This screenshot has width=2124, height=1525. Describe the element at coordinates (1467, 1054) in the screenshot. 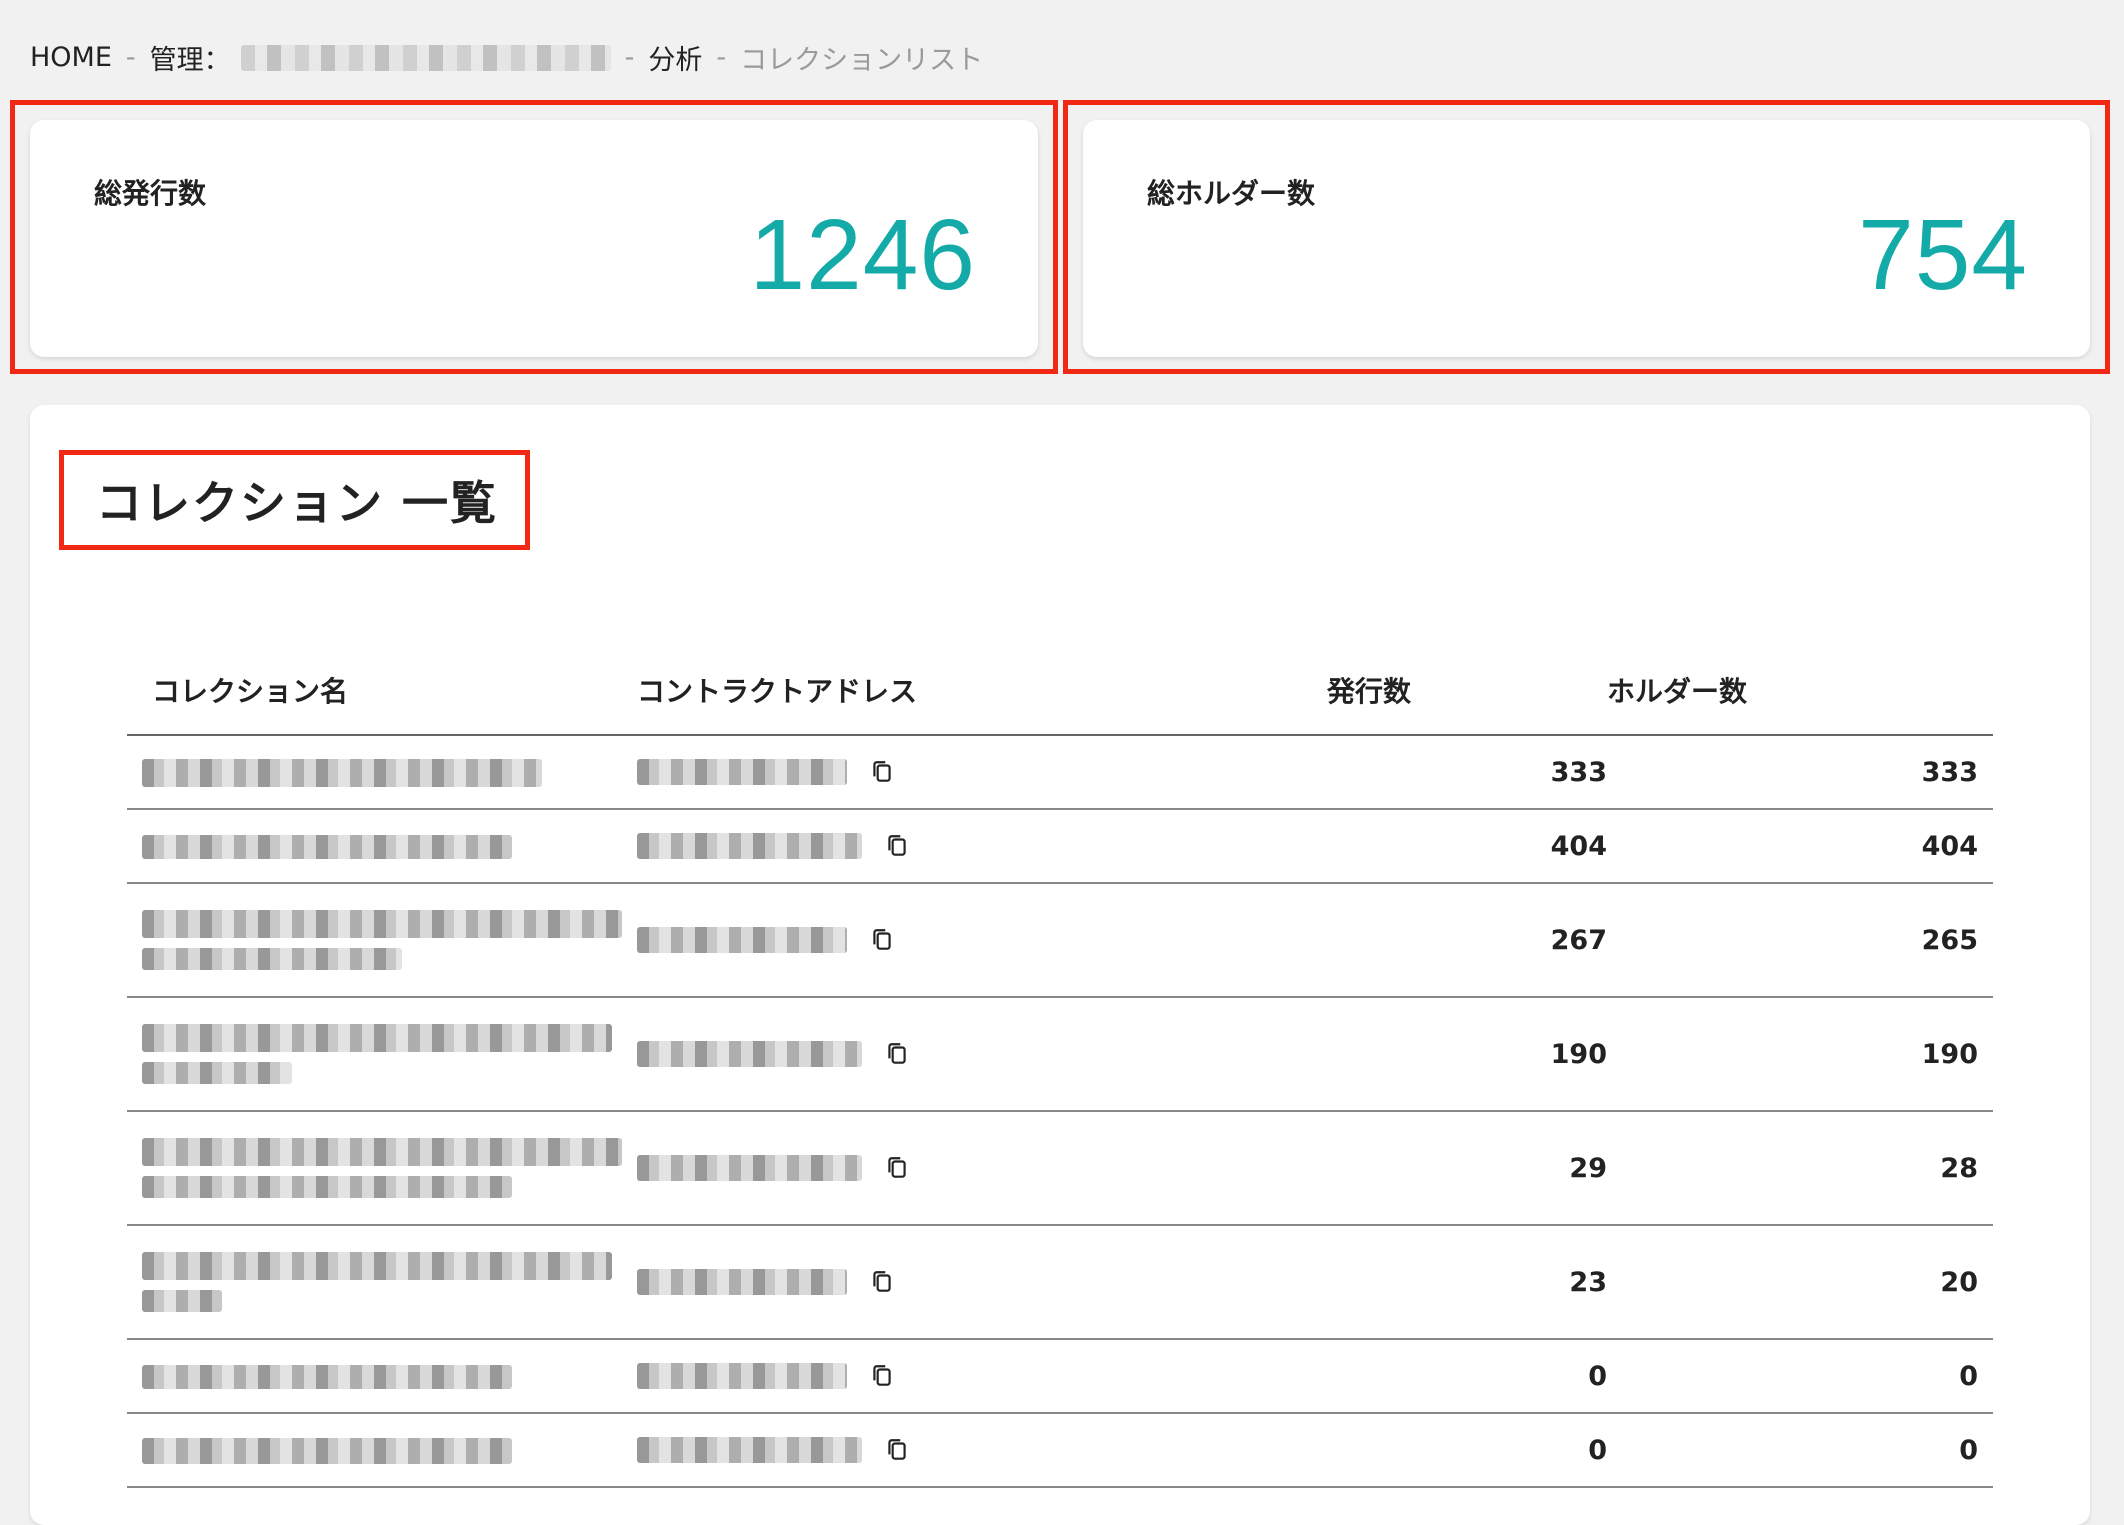

I see `issued-count: 190` at that location.